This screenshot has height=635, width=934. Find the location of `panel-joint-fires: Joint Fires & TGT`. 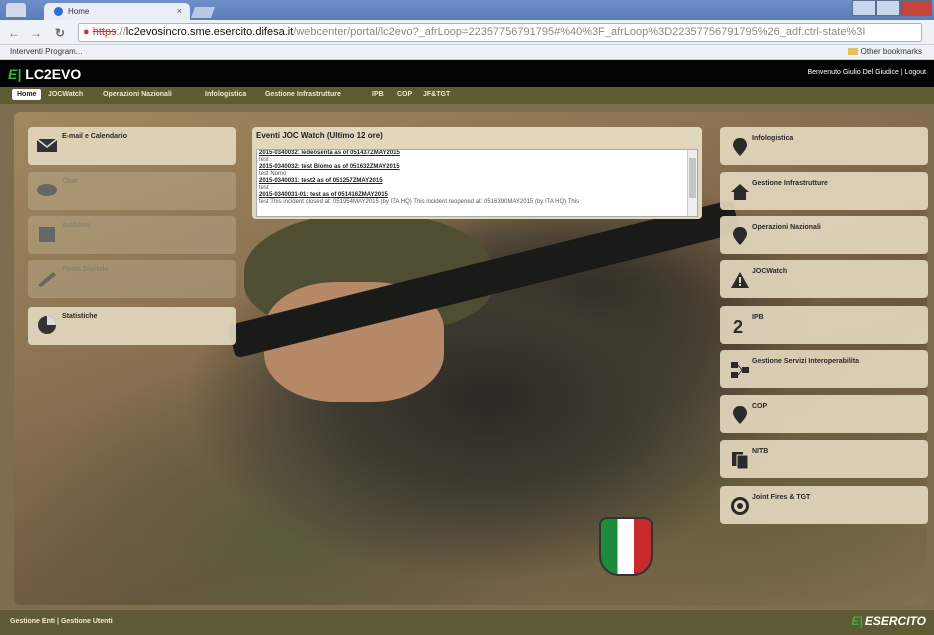

panel-joint-fires: Joint Fires & TGT is located at coordinates (824, 505).